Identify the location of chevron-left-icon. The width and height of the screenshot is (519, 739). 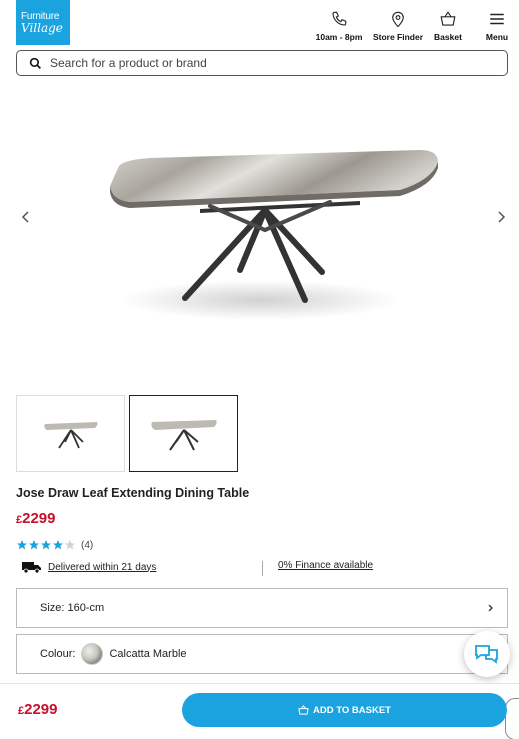
(26, 217).